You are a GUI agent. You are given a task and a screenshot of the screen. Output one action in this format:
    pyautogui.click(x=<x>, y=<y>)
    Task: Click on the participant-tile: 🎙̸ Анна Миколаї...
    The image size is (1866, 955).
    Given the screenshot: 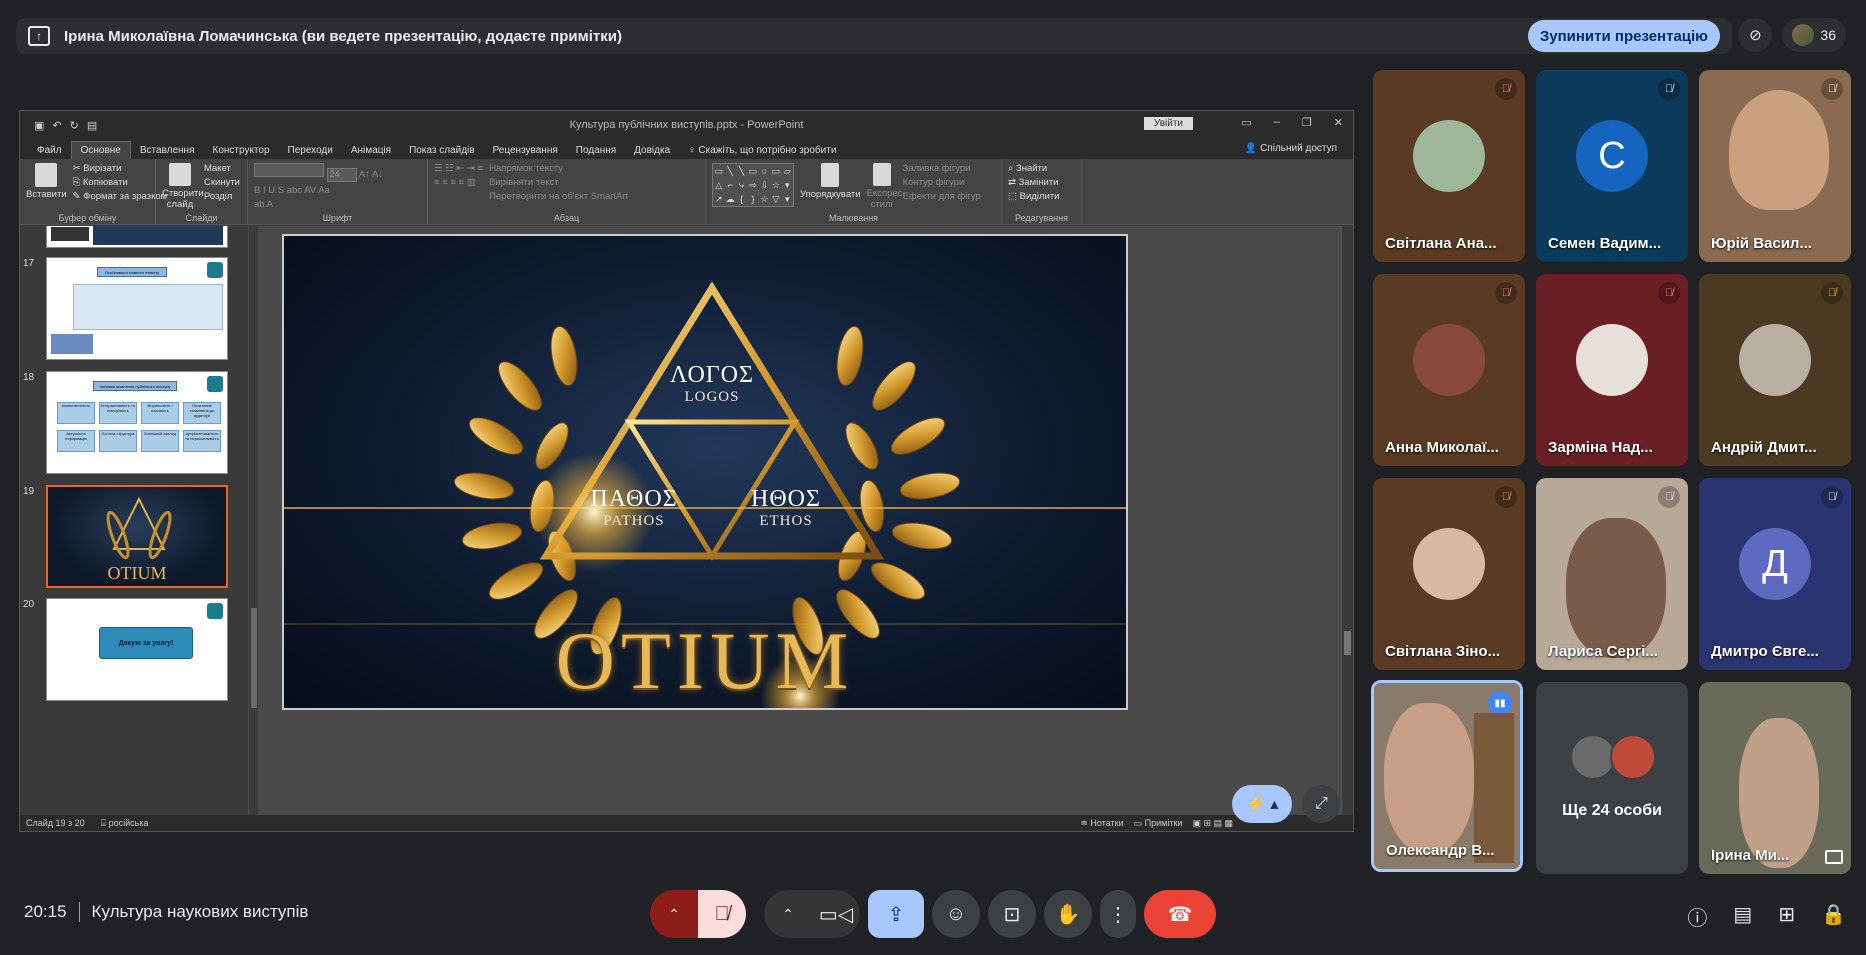 What is the action you would take?
    pyautogui.click(x=1449, y=370)
    